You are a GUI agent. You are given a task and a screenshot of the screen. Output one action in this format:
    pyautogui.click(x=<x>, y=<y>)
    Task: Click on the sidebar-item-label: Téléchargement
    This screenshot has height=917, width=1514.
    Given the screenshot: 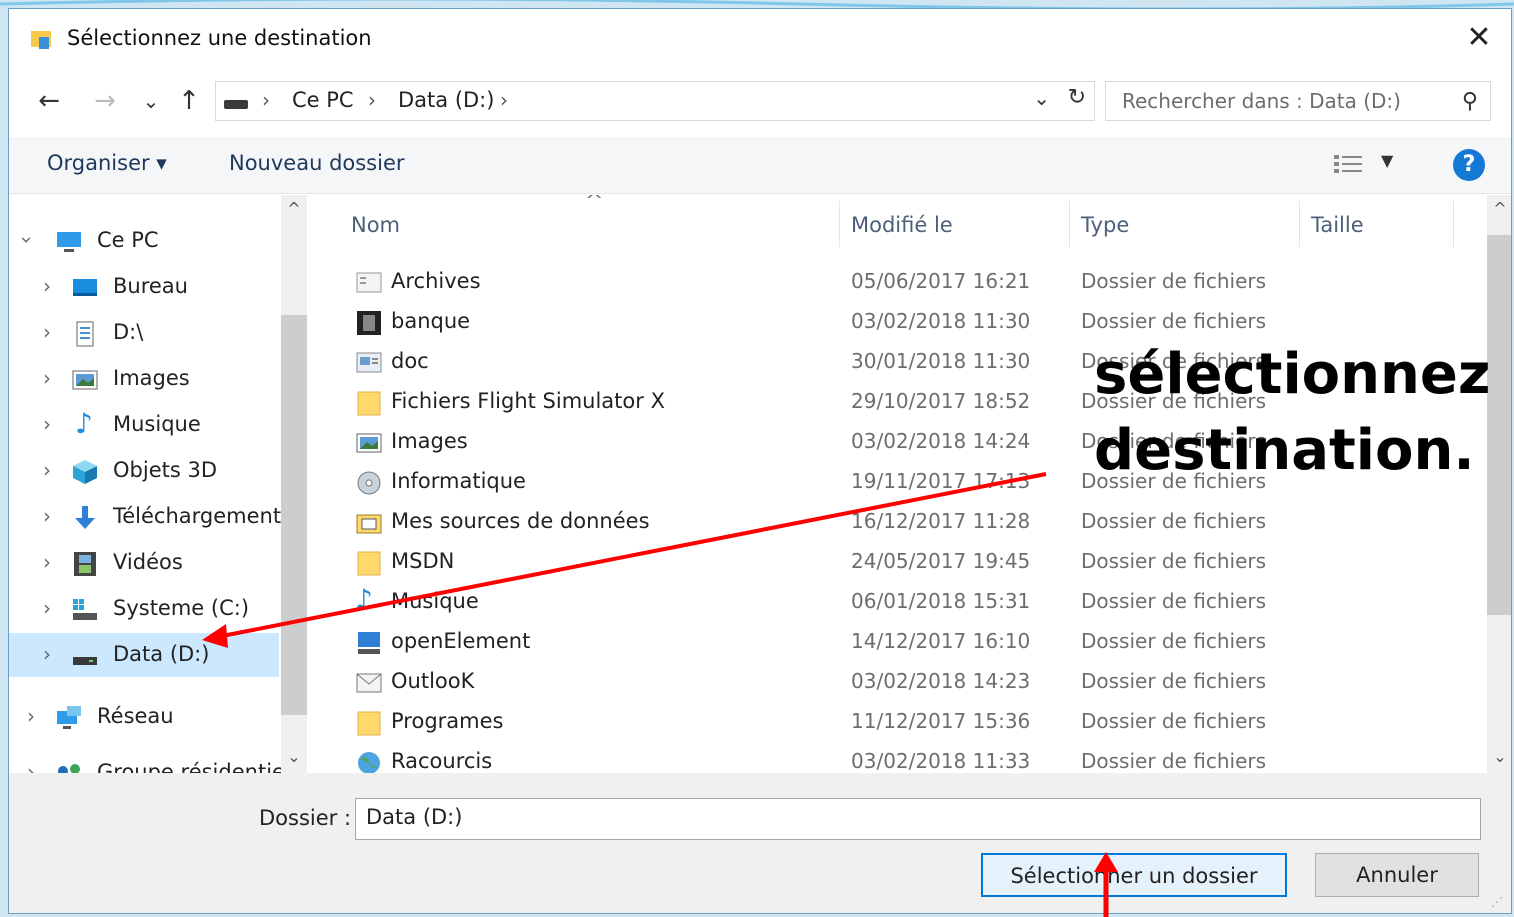 What is the action you would take?
    pyautogui.click(x=197, y=516)
    